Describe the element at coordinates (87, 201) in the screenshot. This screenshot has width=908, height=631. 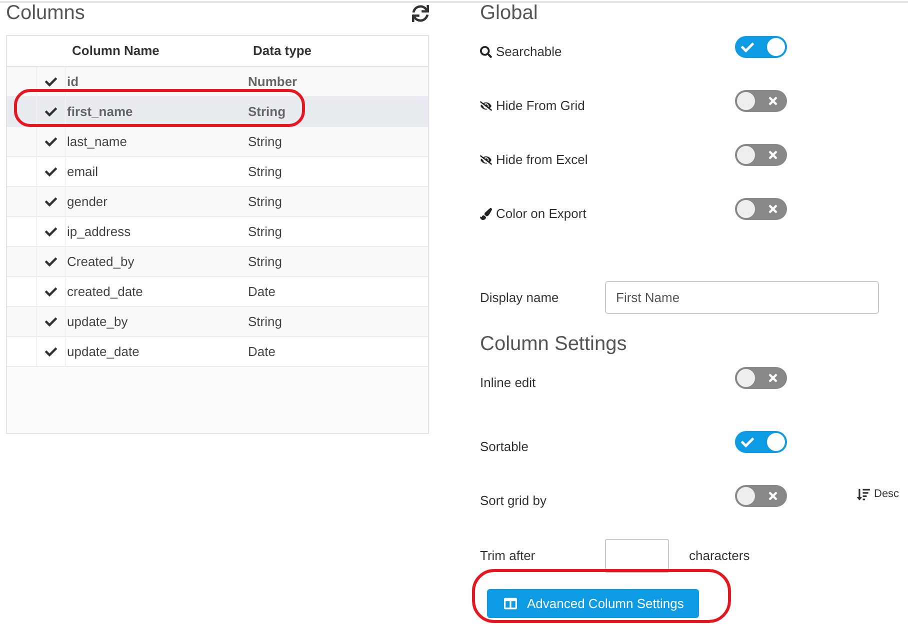
I see `table-cell-text: gender` at that location.